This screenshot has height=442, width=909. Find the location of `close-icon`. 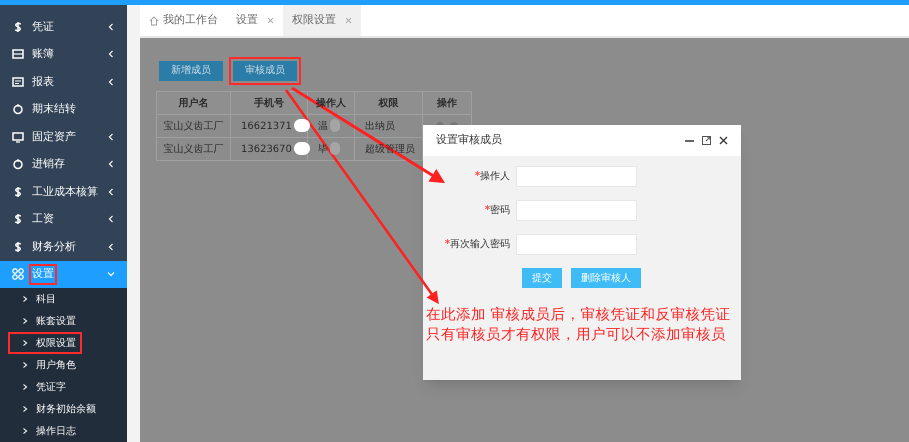

close-icon is located at coordinates (723, 140).